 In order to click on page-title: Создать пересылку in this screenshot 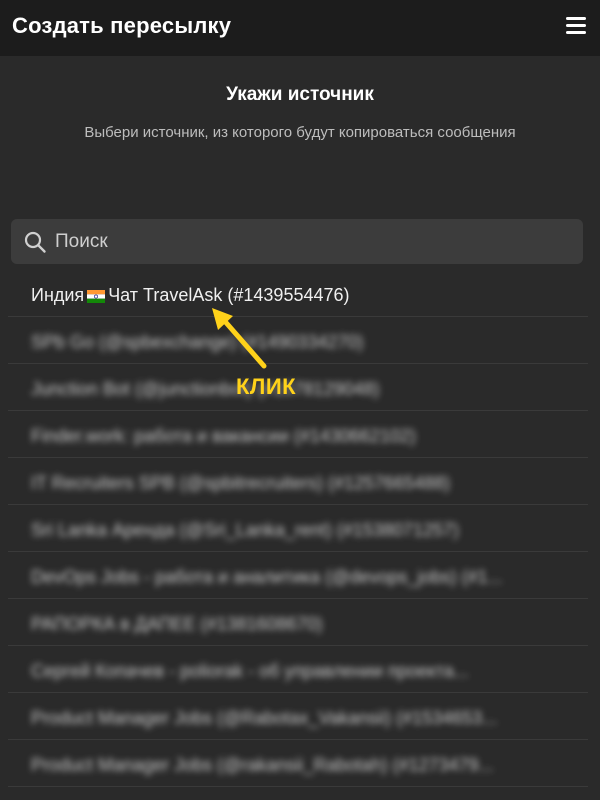, I will do `click(122, 25)`.